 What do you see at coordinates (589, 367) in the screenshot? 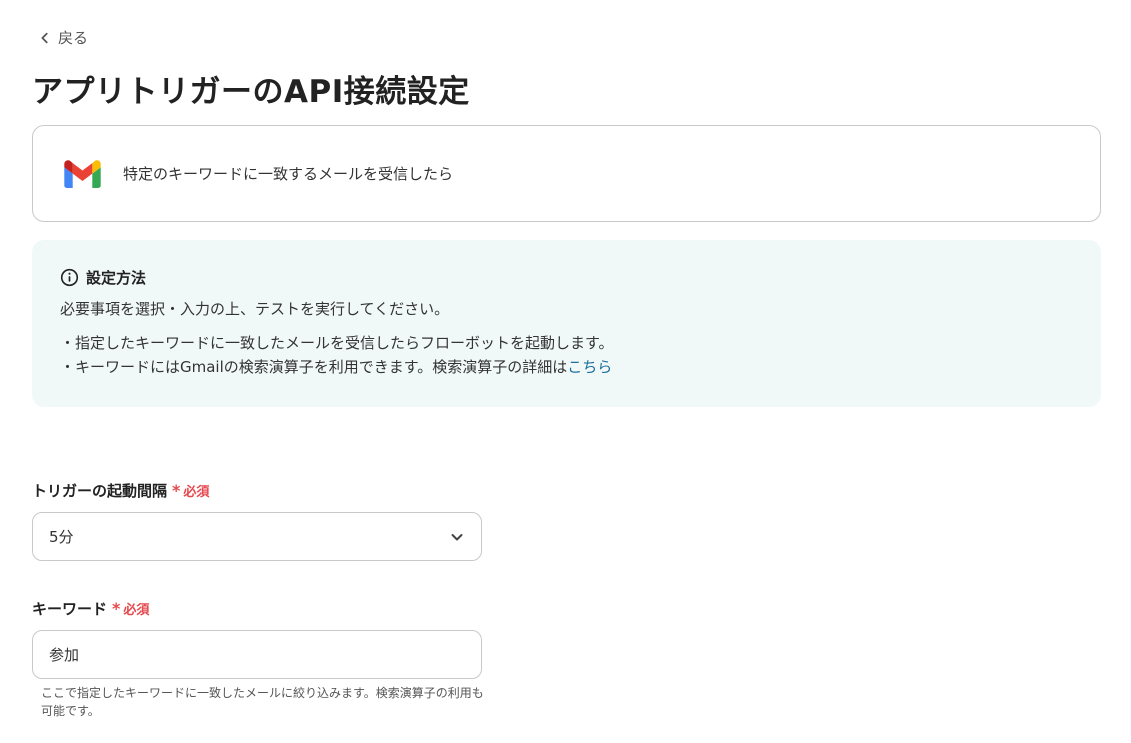
I see `operator-details-link: こちら` at bounding box center [589, 367].